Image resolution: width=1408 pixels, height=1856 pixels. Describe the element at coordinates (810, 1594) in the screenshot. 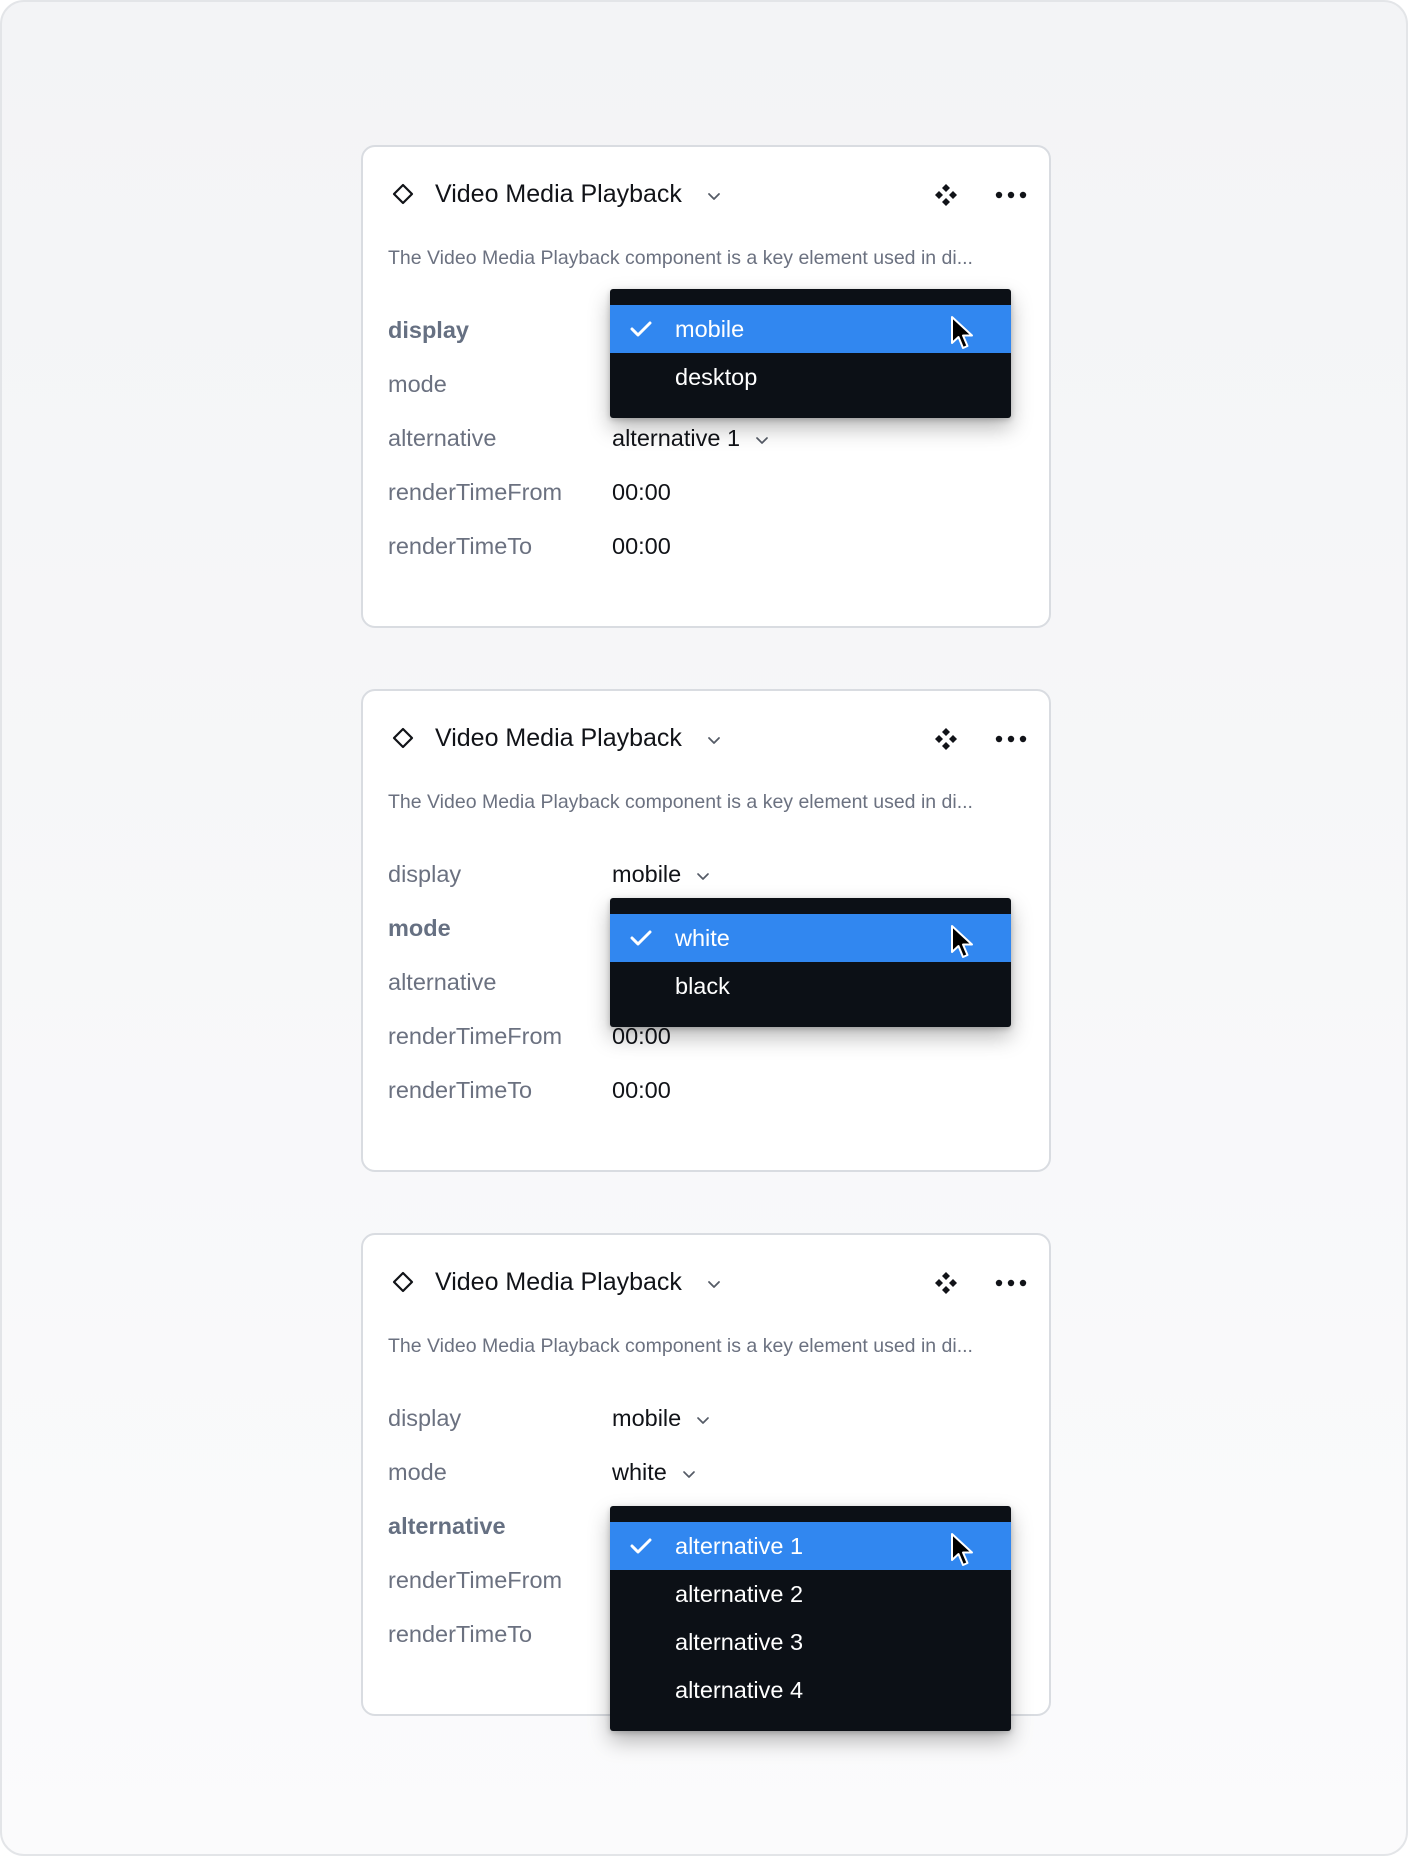

I see `dropdown-option-alternative-2: alternative 2` at that location.